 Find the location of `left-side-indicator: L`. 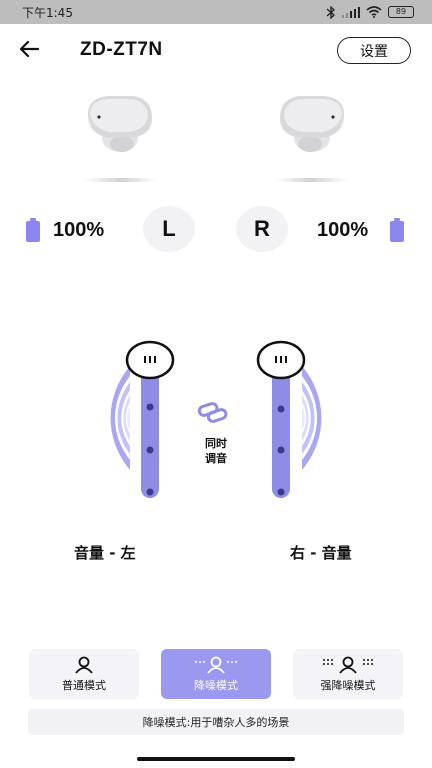

left-side-indicator: L is located at coordinates (169, 229).